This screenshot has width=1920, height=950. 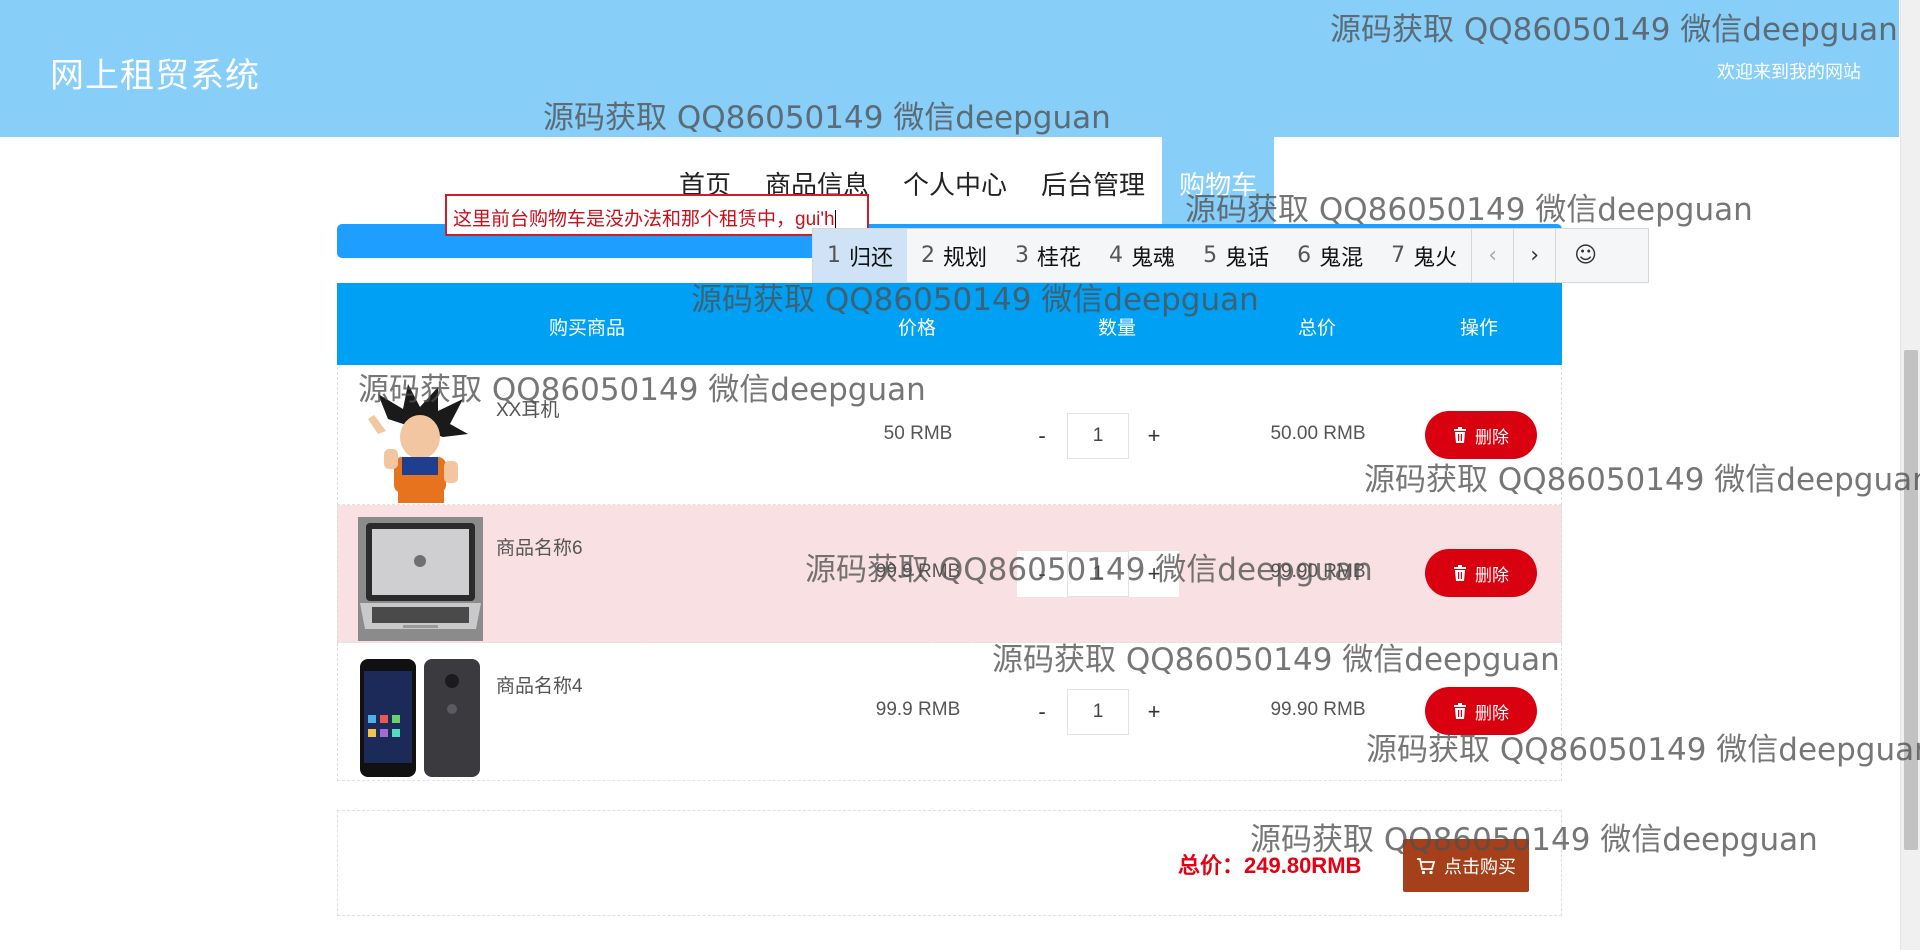 I want to click on ime-candidate-7: 7 鬼火, so click(x=1424, y=255).